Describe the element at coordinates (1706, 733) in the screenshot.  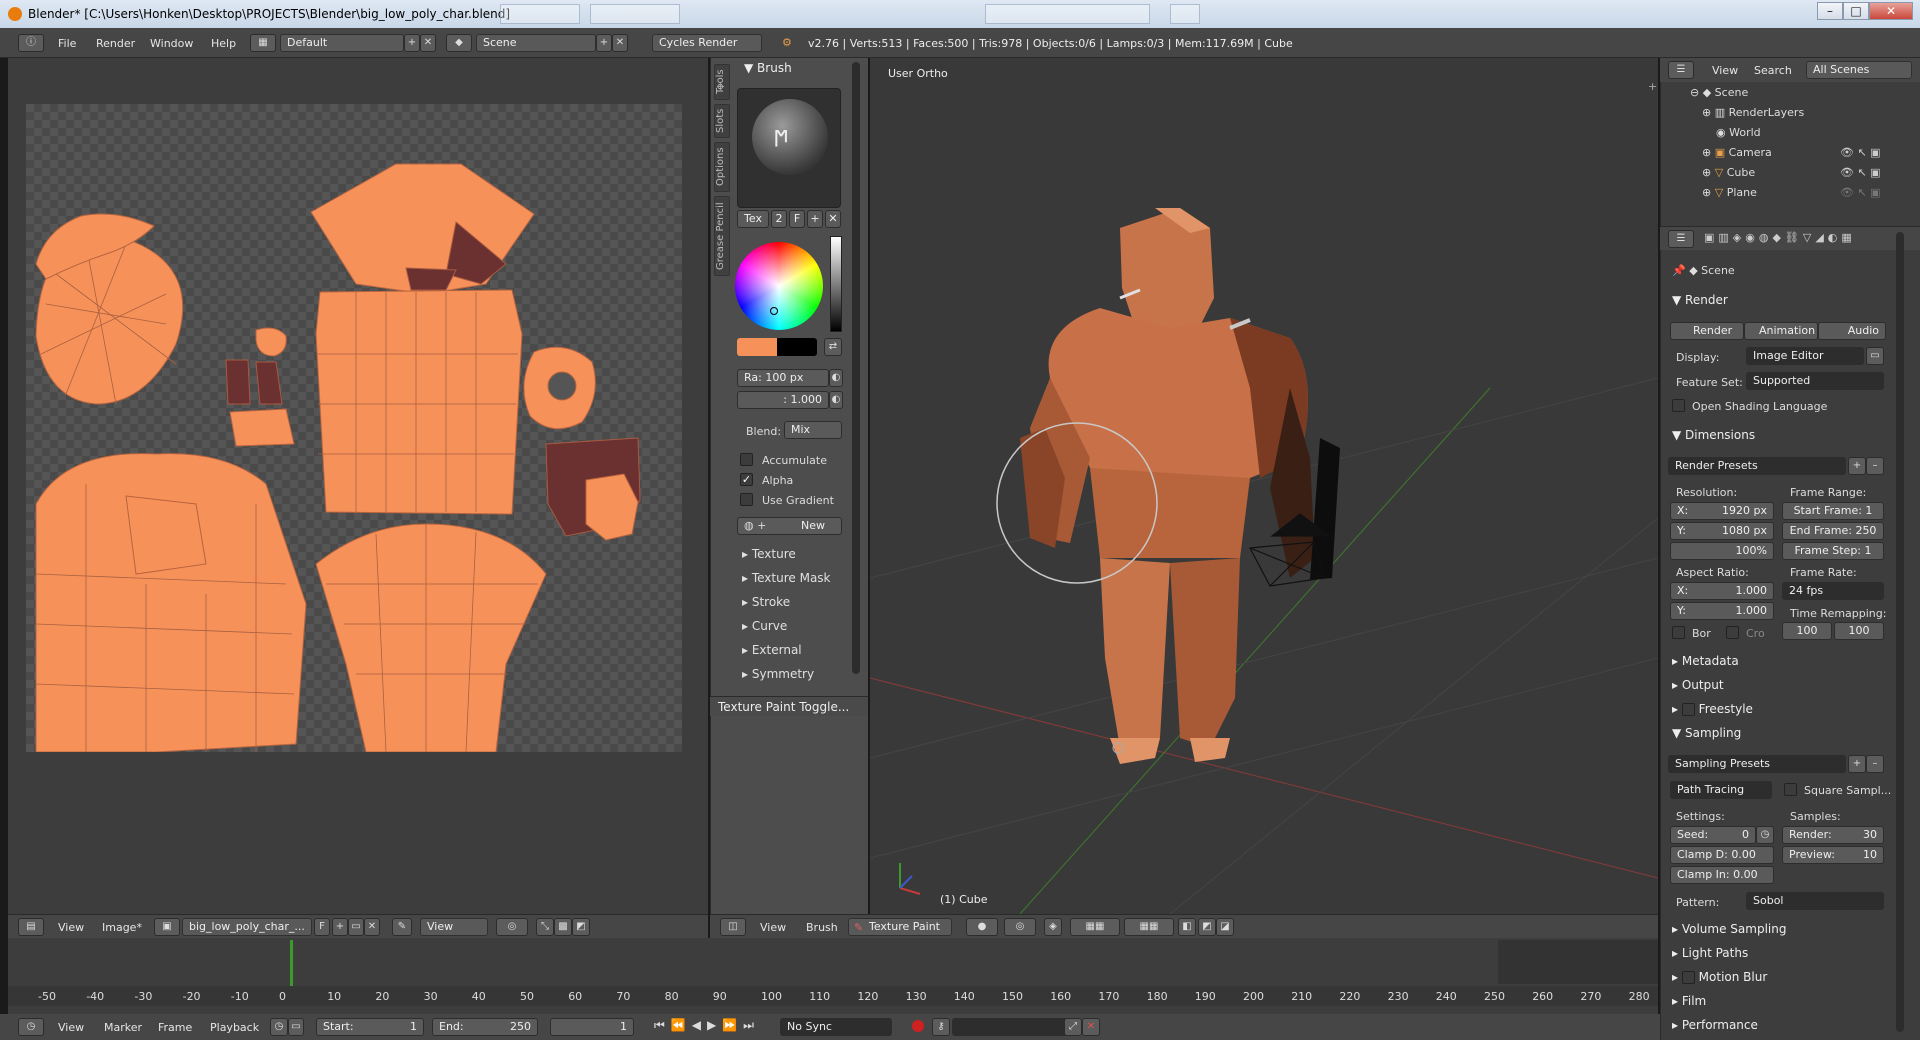
I see `sampling-panel-header: ▼ Sampling` at that location.